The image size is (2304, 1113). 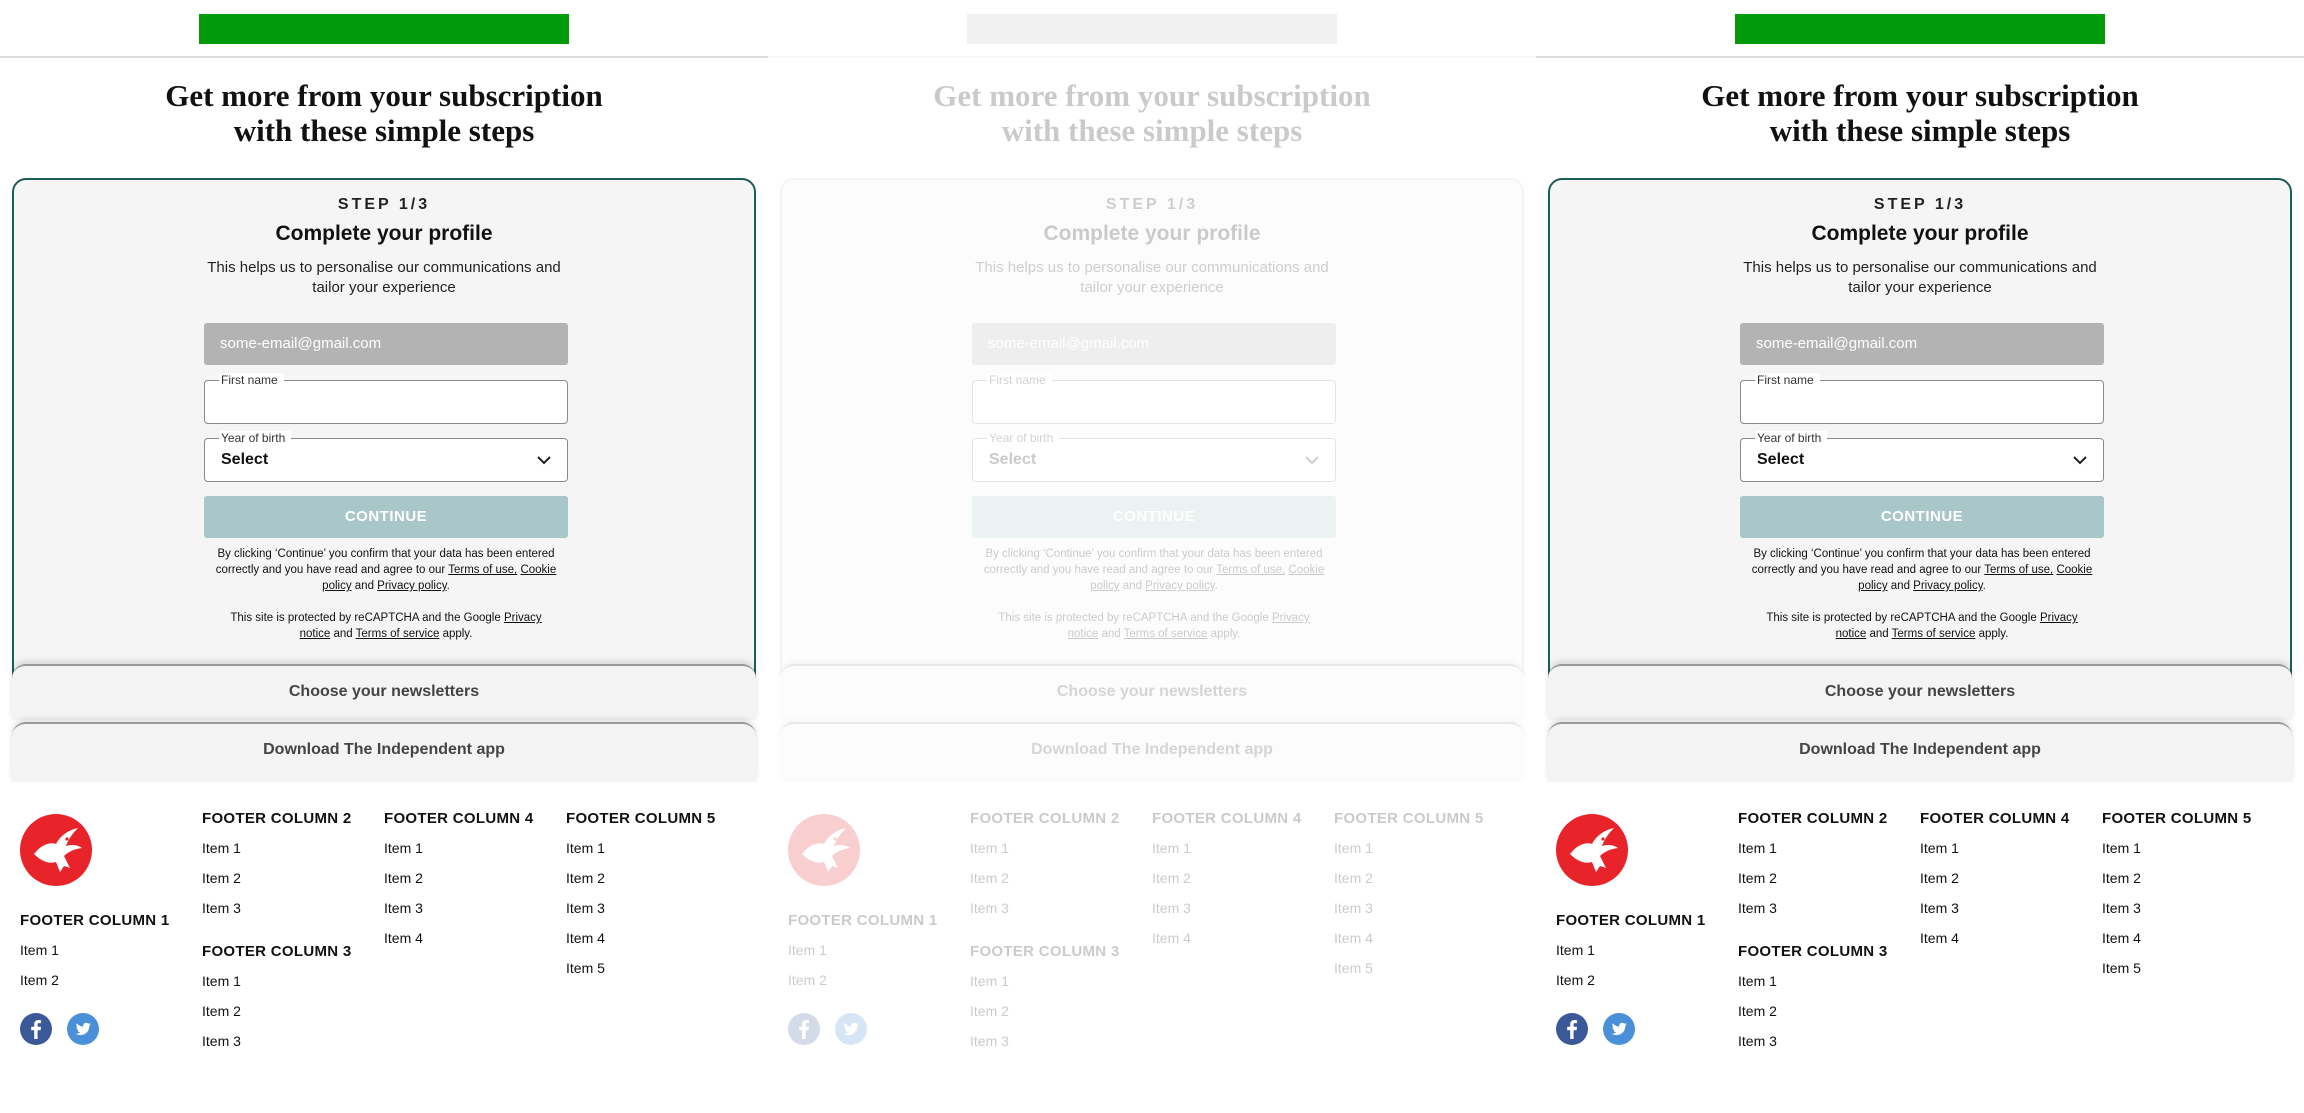 What do you see at coordinates (1920, 95) in the screenshot?
I see `headline-line-1: Get more from your subscription` at bounding box center [1920, 95].